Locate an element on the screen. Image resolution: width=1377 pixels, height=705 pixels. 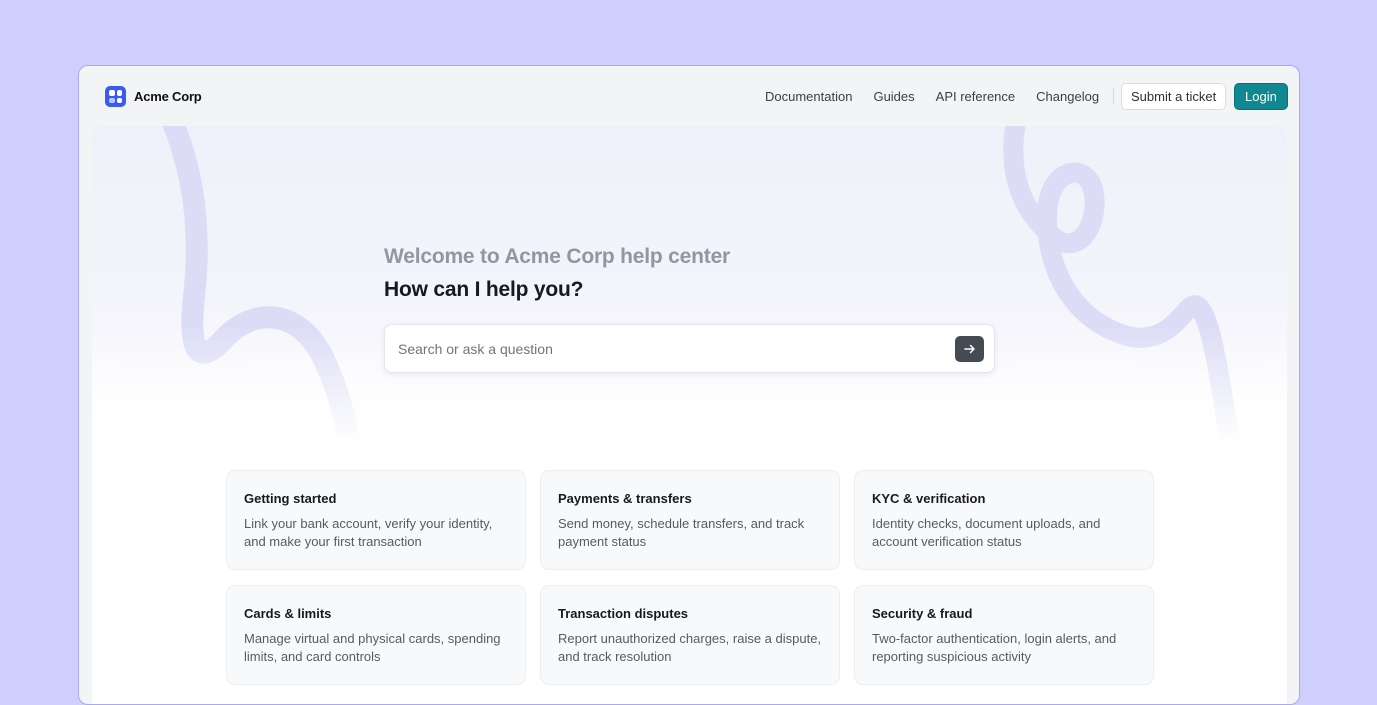
nav-link-documentation: Documentation is located at coordinates (808, 96).